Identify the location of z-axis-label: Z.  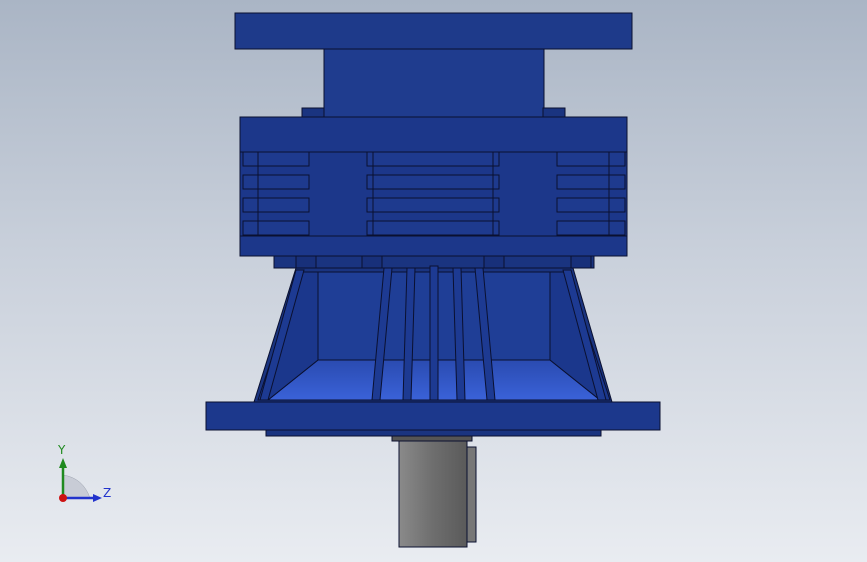
(107, 493).